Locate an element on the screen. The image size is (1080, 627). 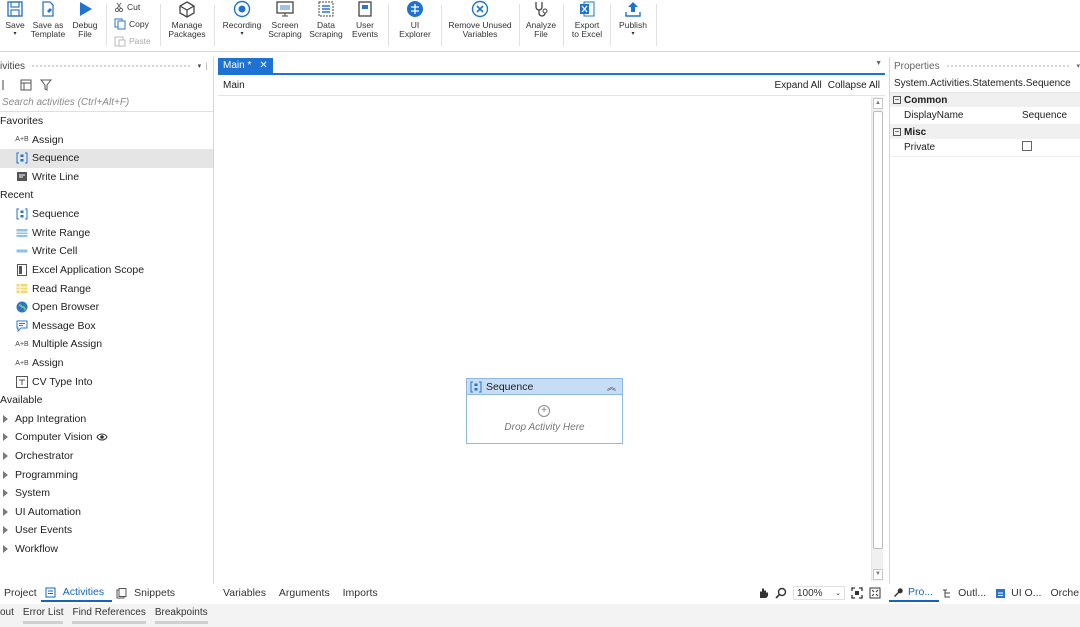
group-app-integration: App Integration is located at coordinates (106, 419).